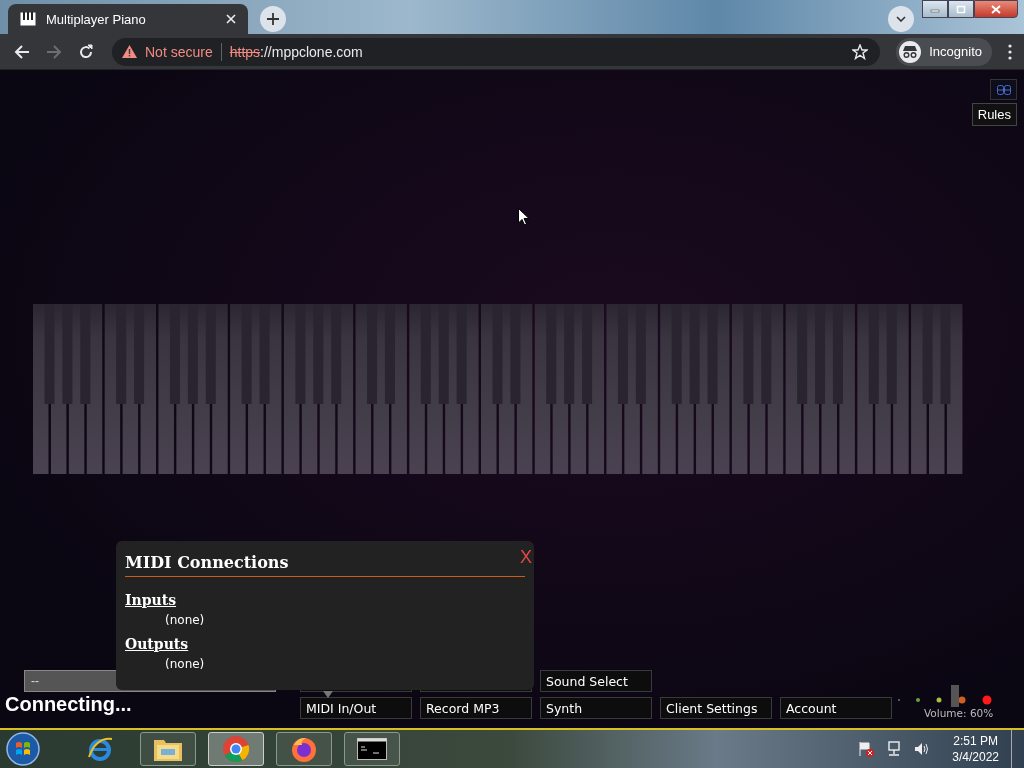  What do you see at coordinates (151, 600) in the screenshot?
I see `section-heading: Inputs` at bounding box center [151, 600].